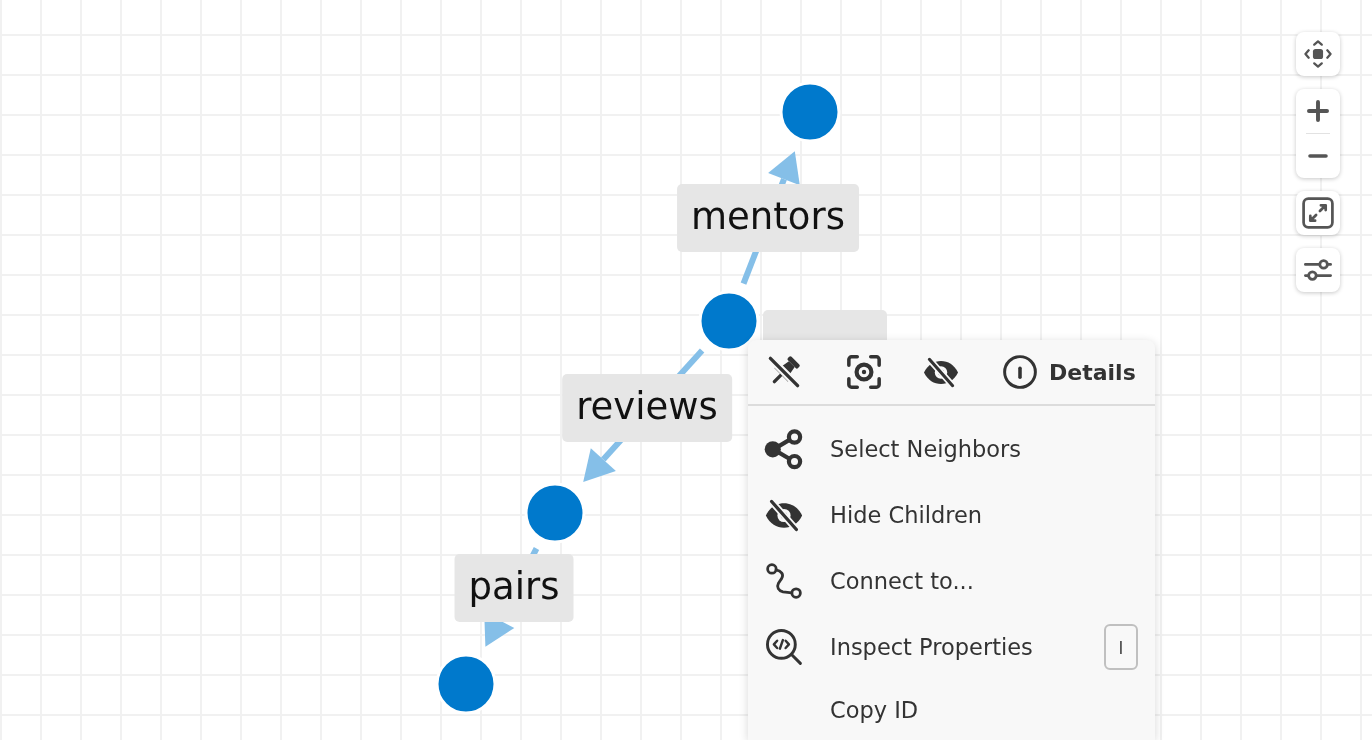 The image size is (1372, 740). Describe the element at coordinates (1318, 111) in the screenshot. I see `plus-icon` at that location.